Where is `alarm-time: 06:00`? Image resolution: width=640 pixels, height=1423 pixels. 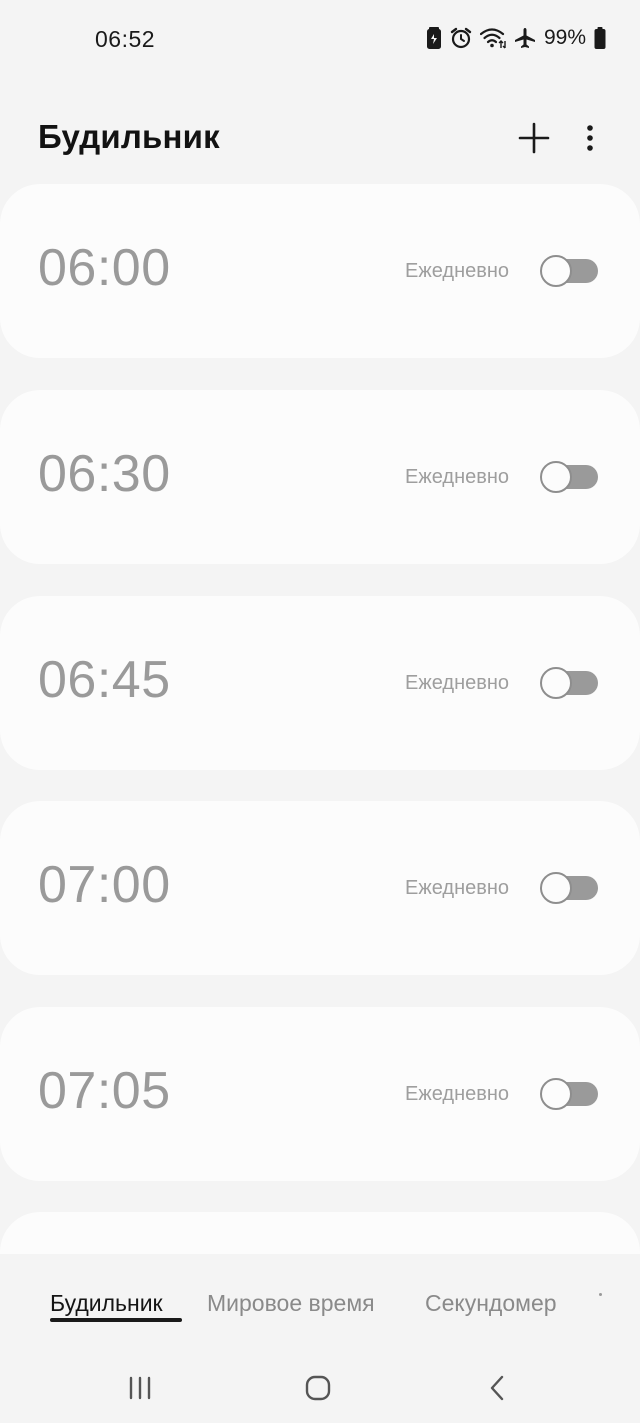
alarm-time: 06:00 is located at coordinates (104, 268).